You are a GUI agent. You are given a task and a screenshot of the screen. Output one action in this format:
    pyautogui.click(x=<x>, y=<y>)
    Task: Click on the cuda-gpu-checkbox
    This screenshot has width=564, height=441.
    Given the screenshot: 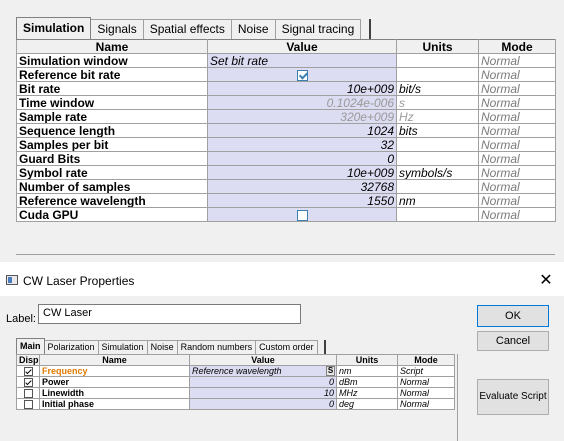 What is the action you would take?
    pyautogui.click(x=302, y=215)
    